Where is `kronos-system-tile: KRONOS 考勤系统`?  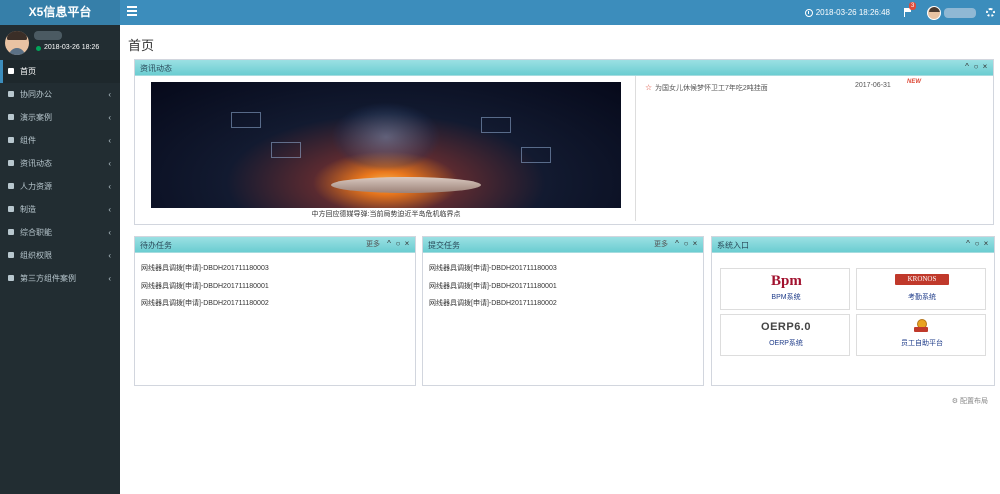 kronos-system-tile: KRONOS 考勤系统 is located at coordinates (921, 289).